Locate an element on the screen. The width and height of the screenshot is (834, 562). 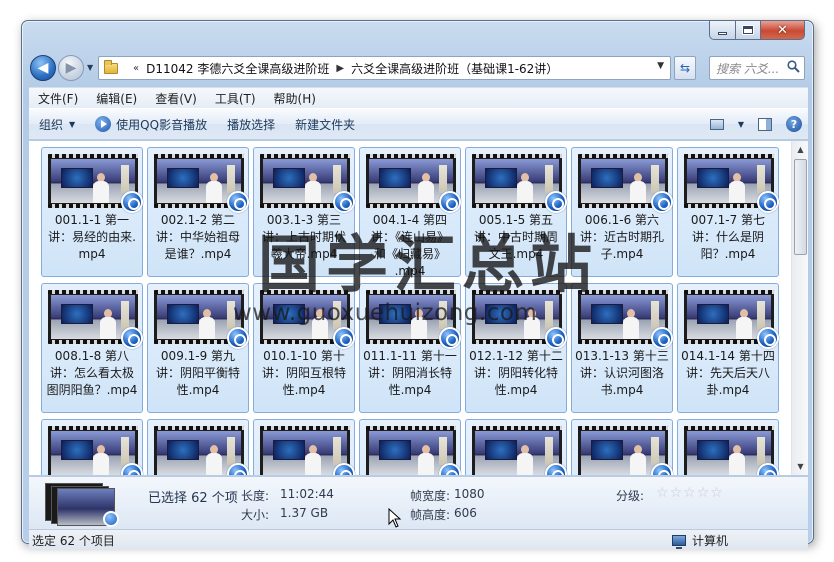
maximize-button is located at coordinates (748, 30).